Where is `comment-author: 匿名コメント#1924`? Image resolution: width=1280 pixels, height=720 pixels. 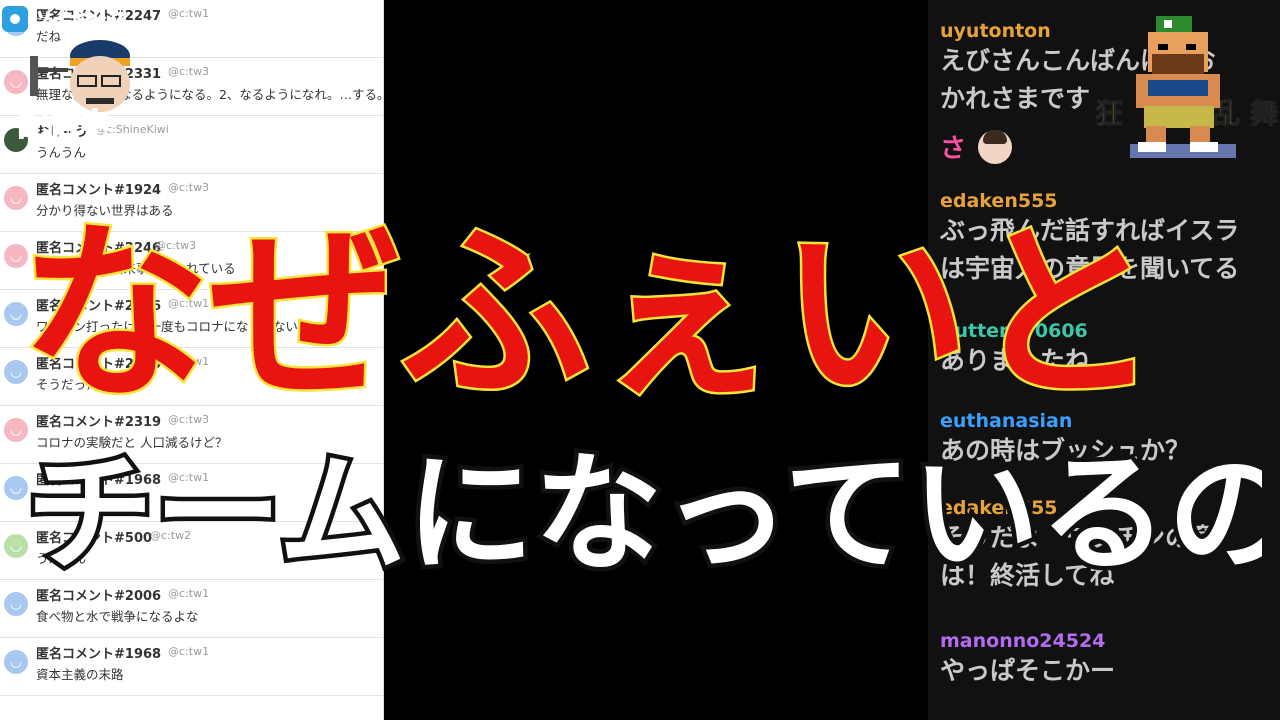
comment-author: 匿名コメント#1924 is located at coordinates (99, 190).